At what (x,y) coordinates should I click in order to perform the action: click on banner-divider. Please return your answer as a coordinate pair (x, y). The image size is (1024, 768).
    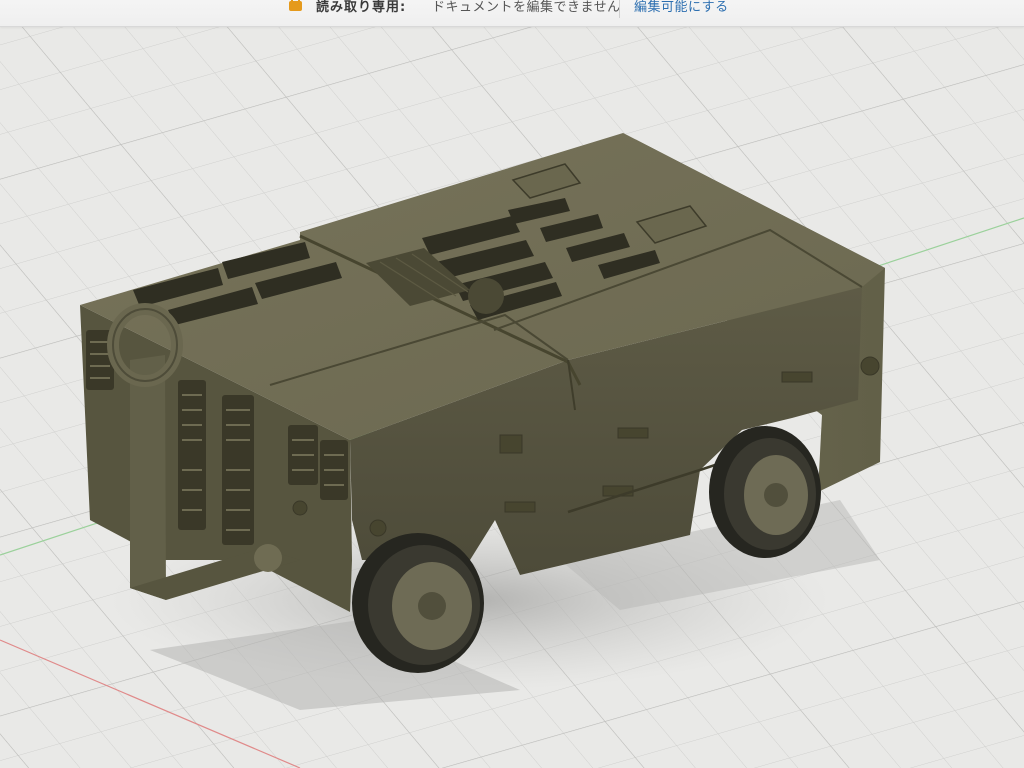
    Looking at the image, I should click on (619, 9).